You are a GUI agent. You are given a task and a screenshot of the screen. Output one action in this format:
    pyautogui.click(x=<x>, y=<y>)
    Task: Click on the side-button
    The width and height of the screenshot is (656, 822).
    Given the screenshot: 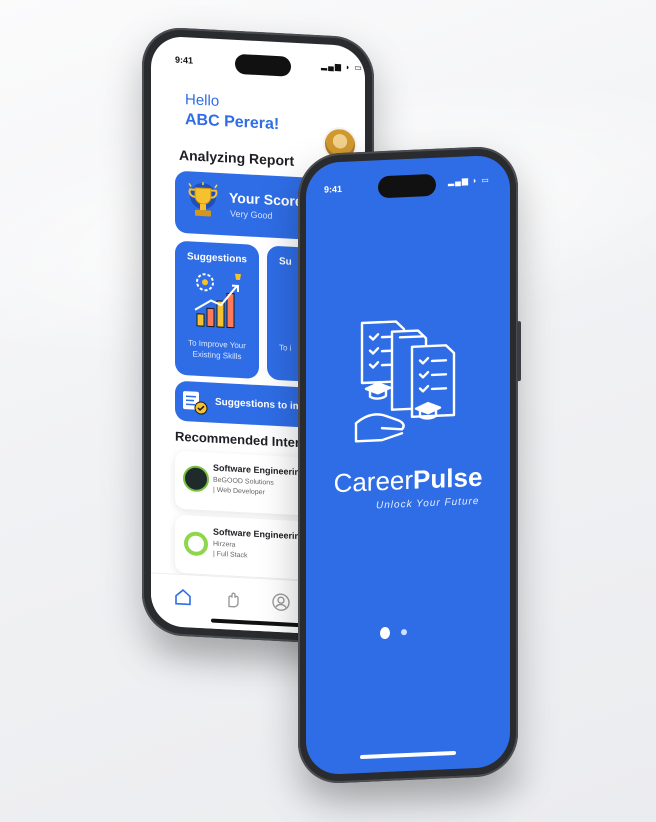 What is the action you would take?
    pyautogui.click(x=519, y=351)
    